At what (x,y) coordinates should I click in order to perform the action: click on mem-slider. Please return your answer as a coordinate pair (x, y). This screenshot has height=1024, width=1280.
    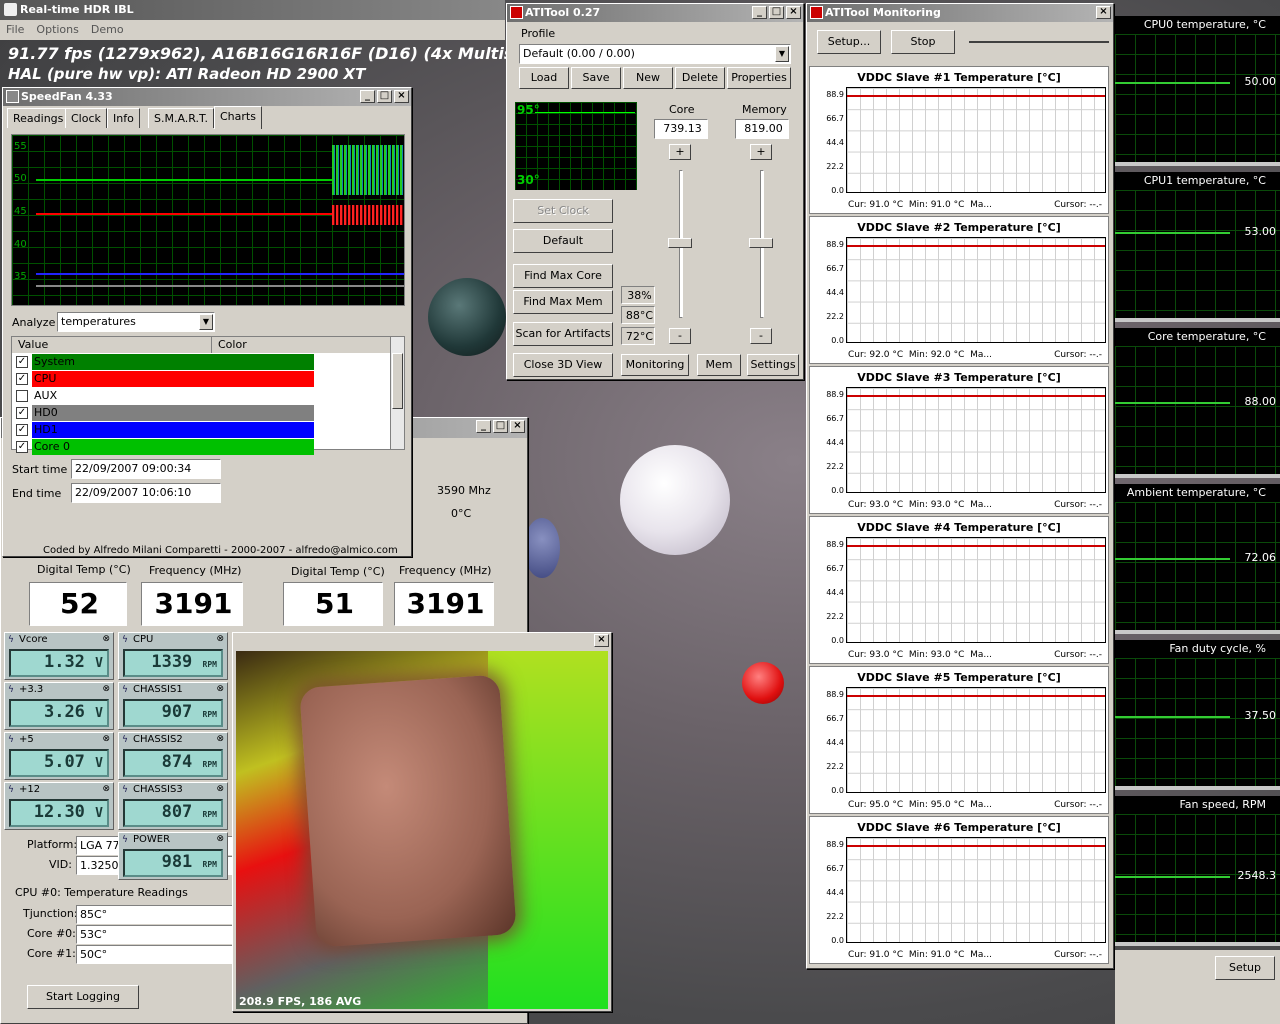
    Looking at the image, I should click on (762, 245).